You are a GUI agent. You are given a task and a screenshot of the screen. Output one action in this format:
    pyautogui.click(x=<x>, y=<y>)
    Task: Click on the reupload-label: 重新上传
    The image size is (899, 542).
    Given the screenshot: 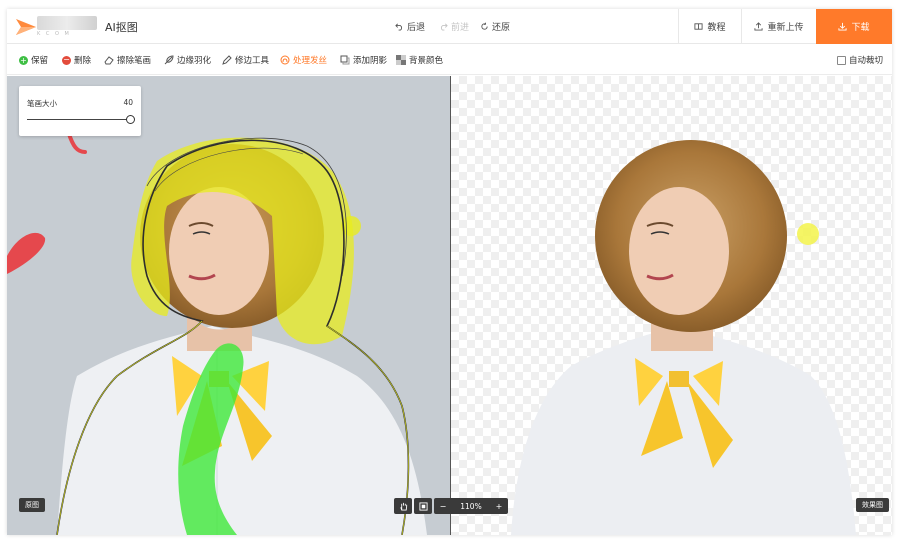 What is the action you would take?
    pyautogui.click(x=785, y=28)
    